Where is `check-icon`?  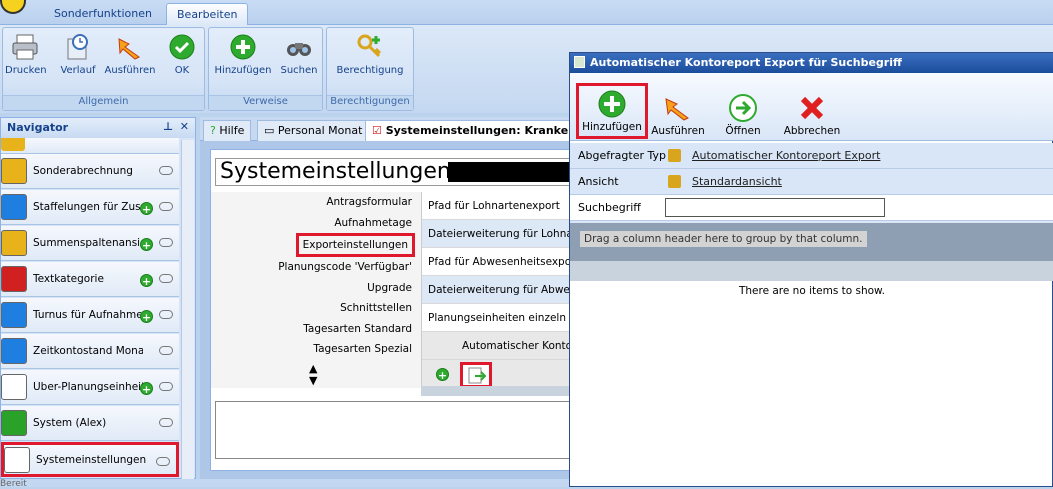 check-icon is located at coordinates (182, 47).